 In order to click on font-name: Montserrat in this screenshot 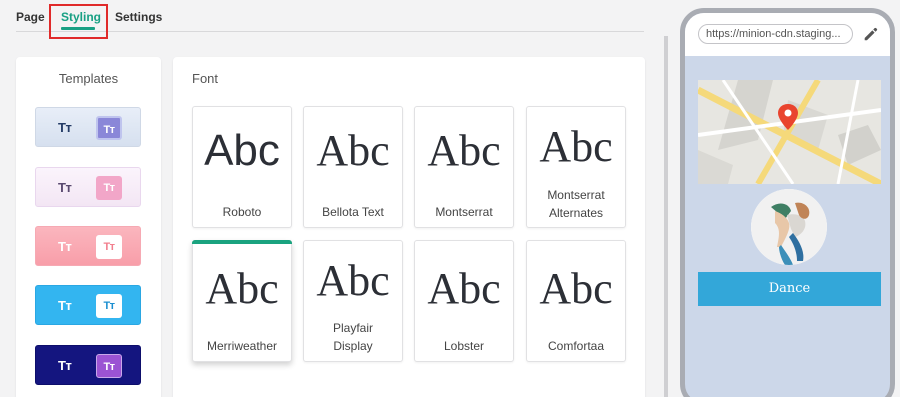, I will do `click(464, 212)`.